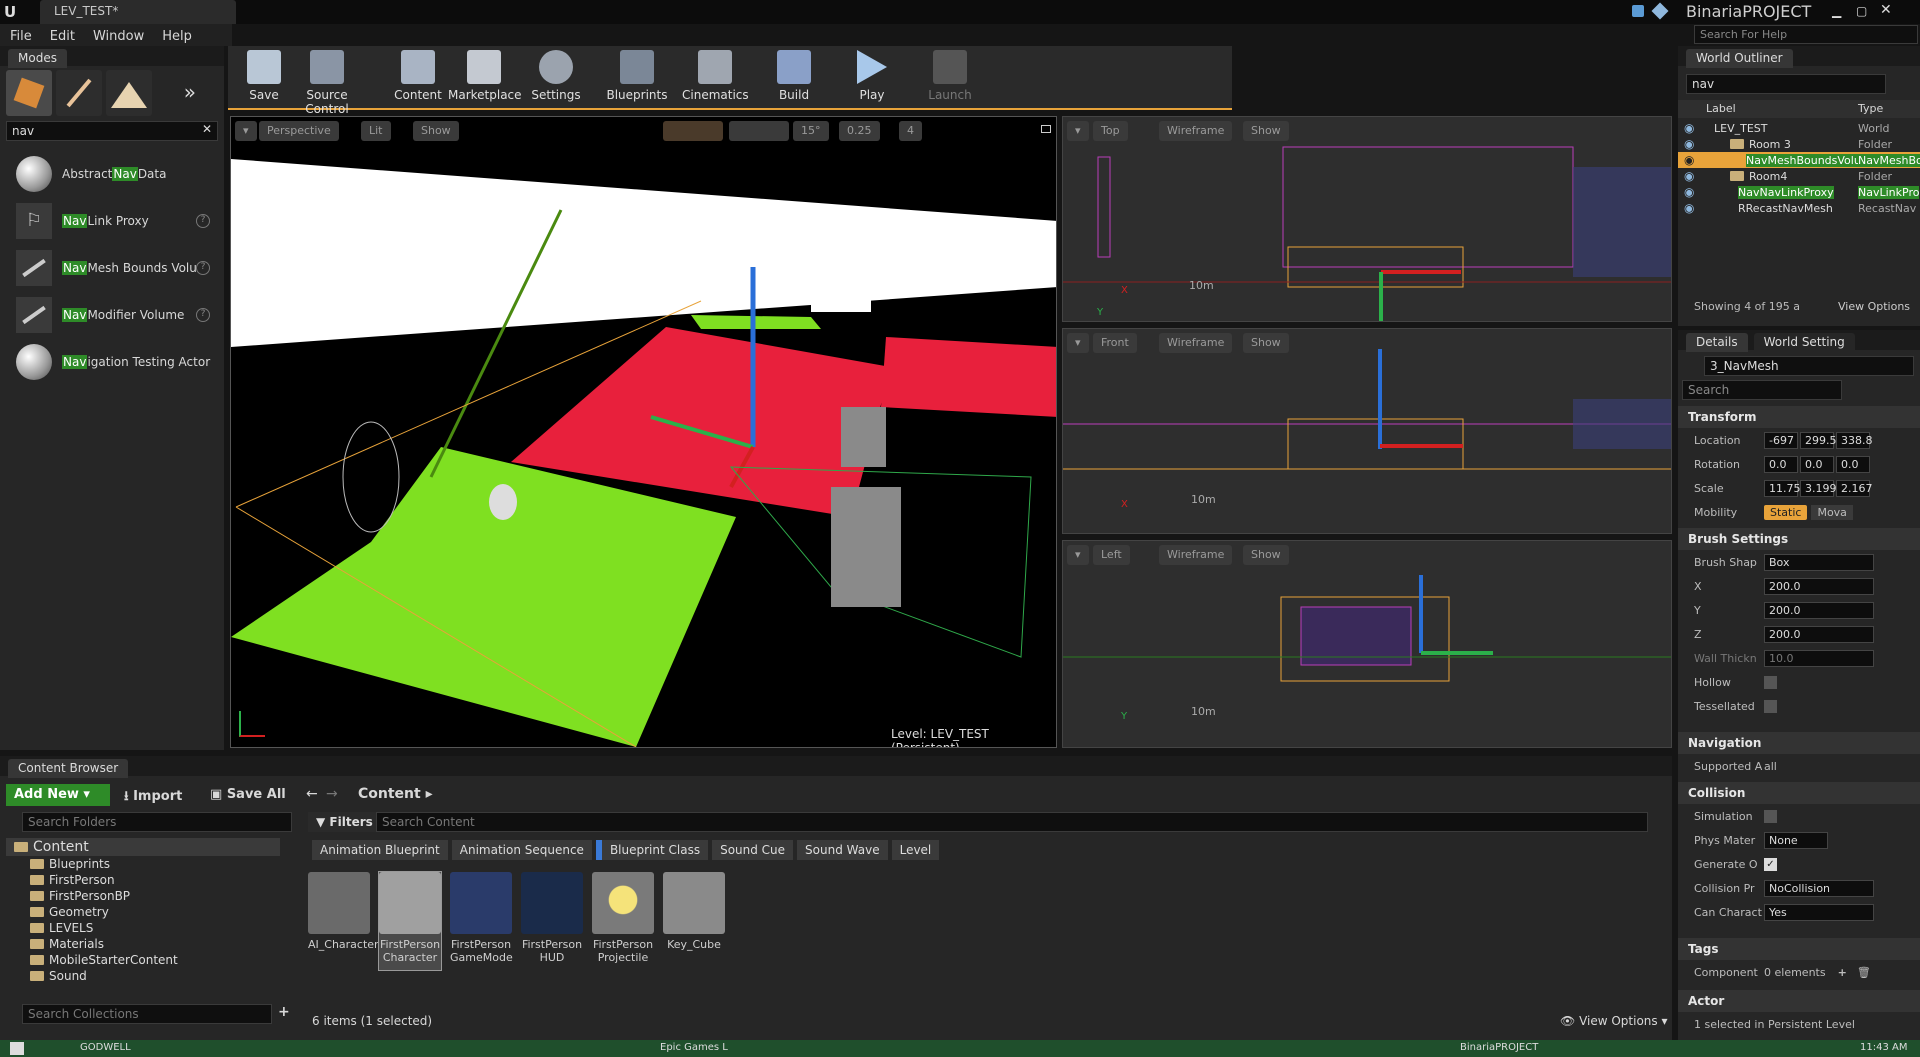 The width and height of the screenshot is (1920, 1057). Describe the element at coordinates (153, 798) in the screenshot. I see `import-button: ⭳ Import` at that location.